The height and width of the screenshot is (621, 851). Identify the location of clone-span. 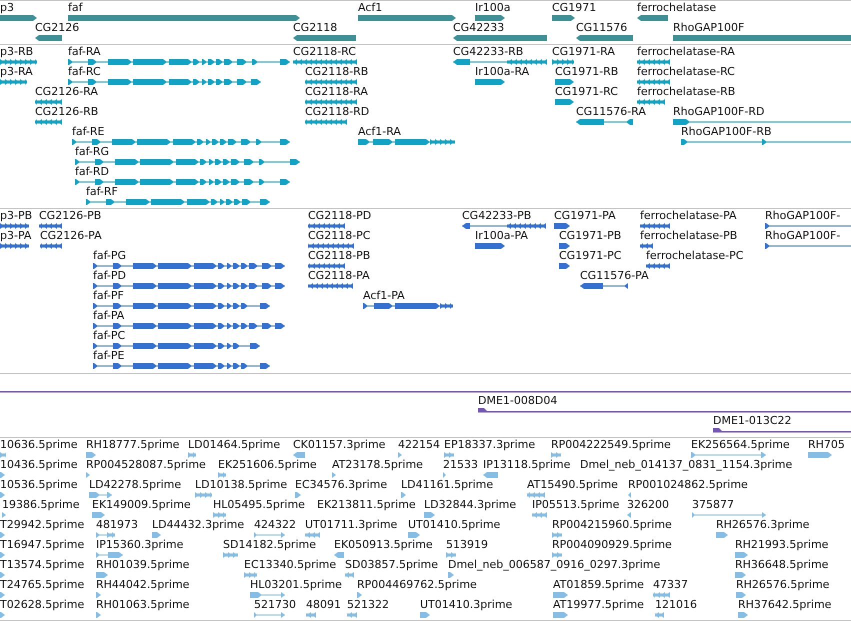
(782, 431).